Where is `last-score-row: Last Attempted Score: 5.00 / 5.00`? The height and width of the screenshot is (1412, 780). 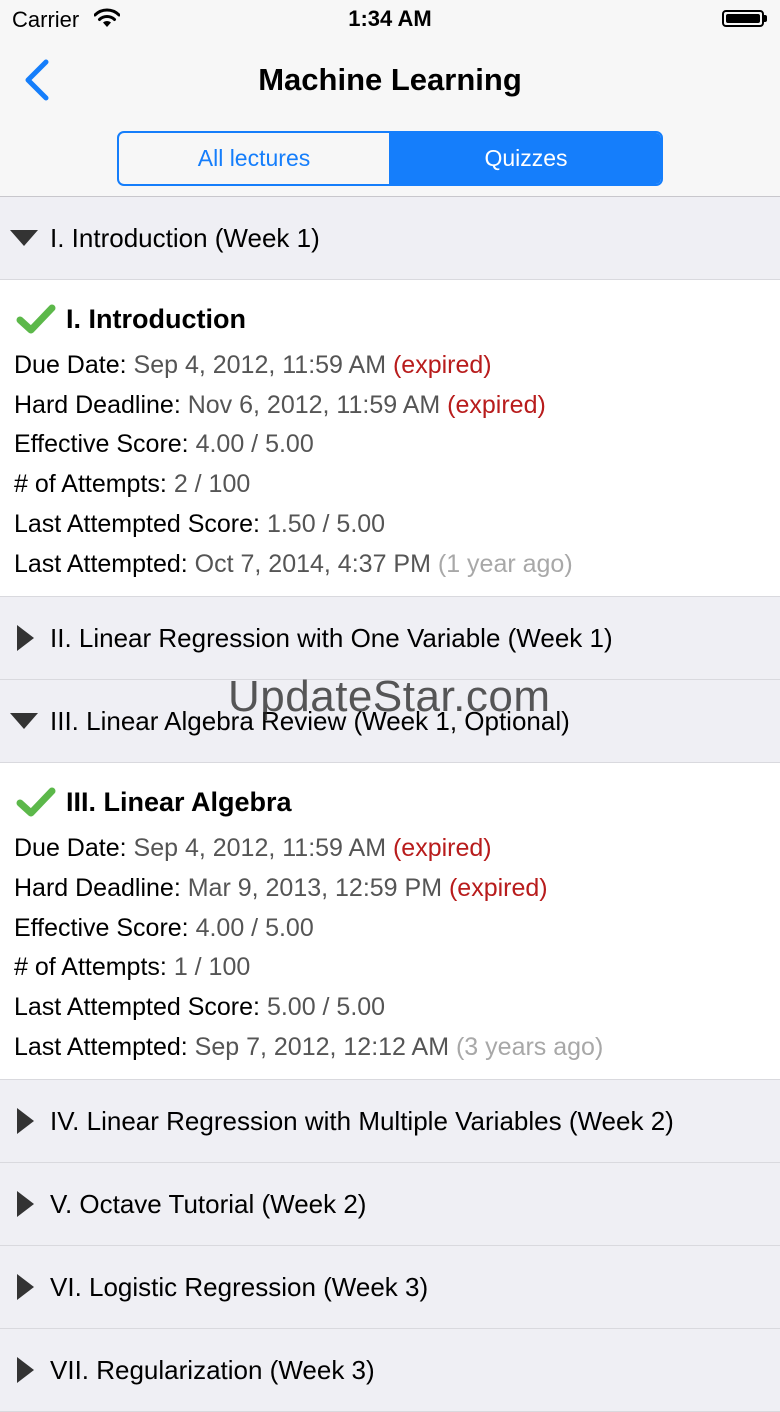 last-score-row: Last Attempted Score: 5.00 / 5.00 is located at coordinates (200, 1007).